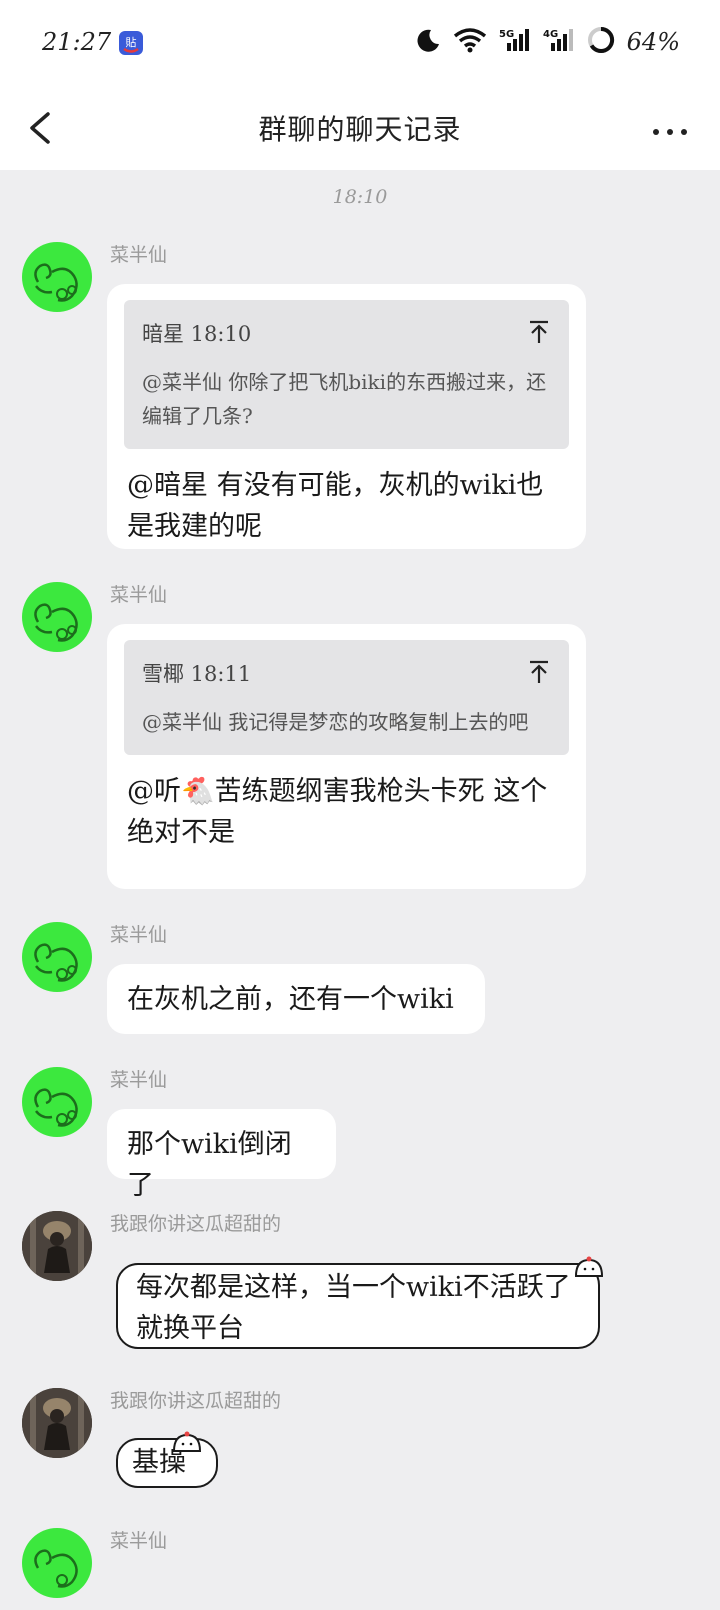 The width and height of the screenshot is (720, 1610). I want to click on more-dots-icon, so click(670, 132).